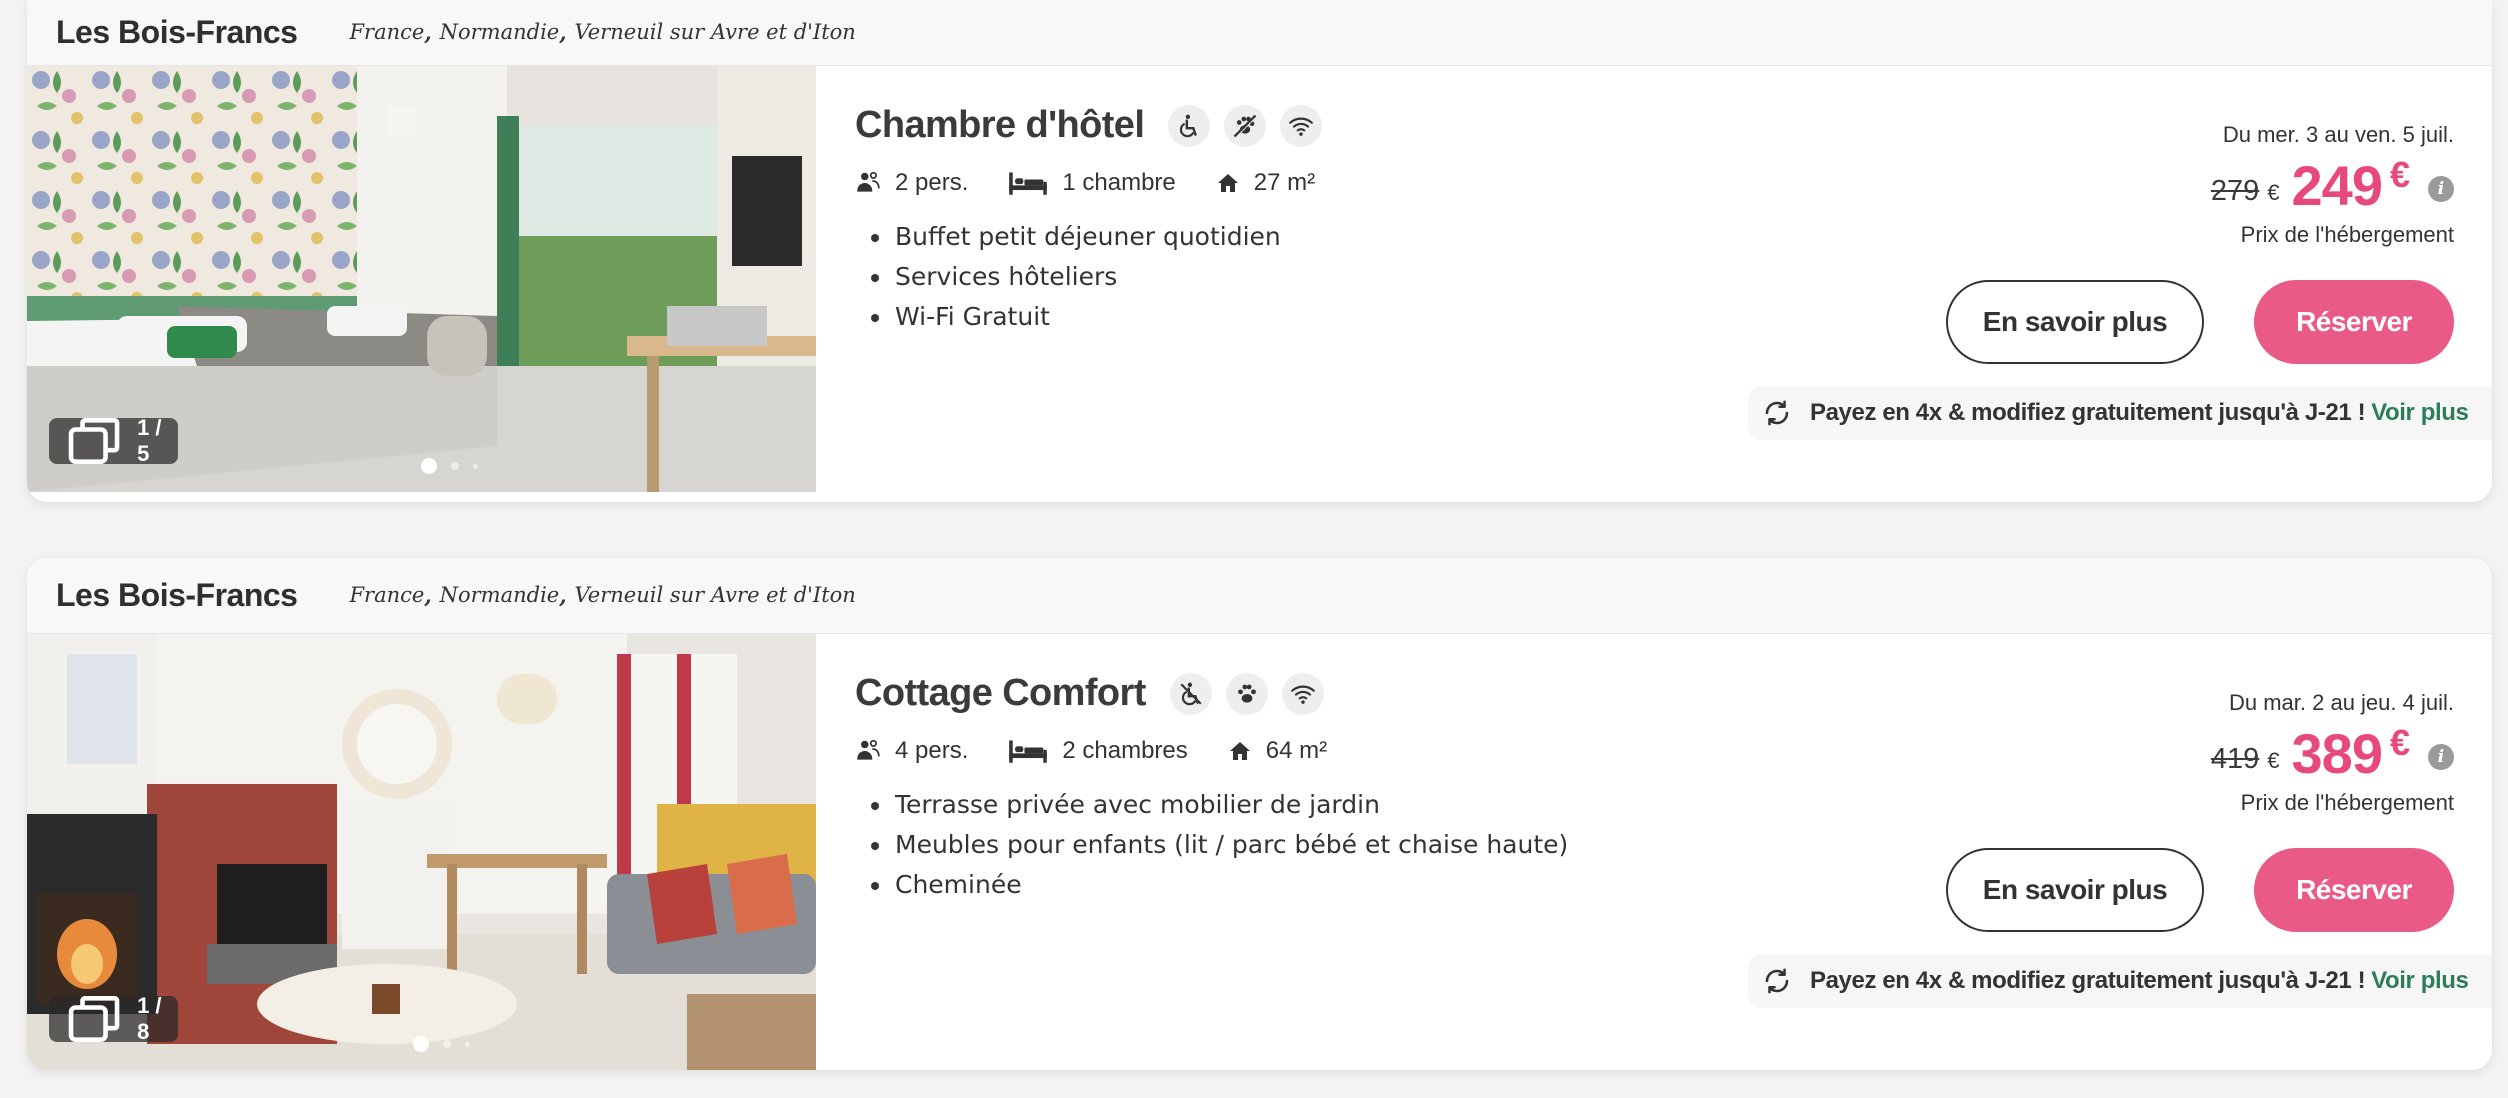  What do you see at coordinates (1230, 805) in the screenshot?
I see `feature-item: Terrasse privée avec mobilier de jardin` at bounding box center [1230, 805].